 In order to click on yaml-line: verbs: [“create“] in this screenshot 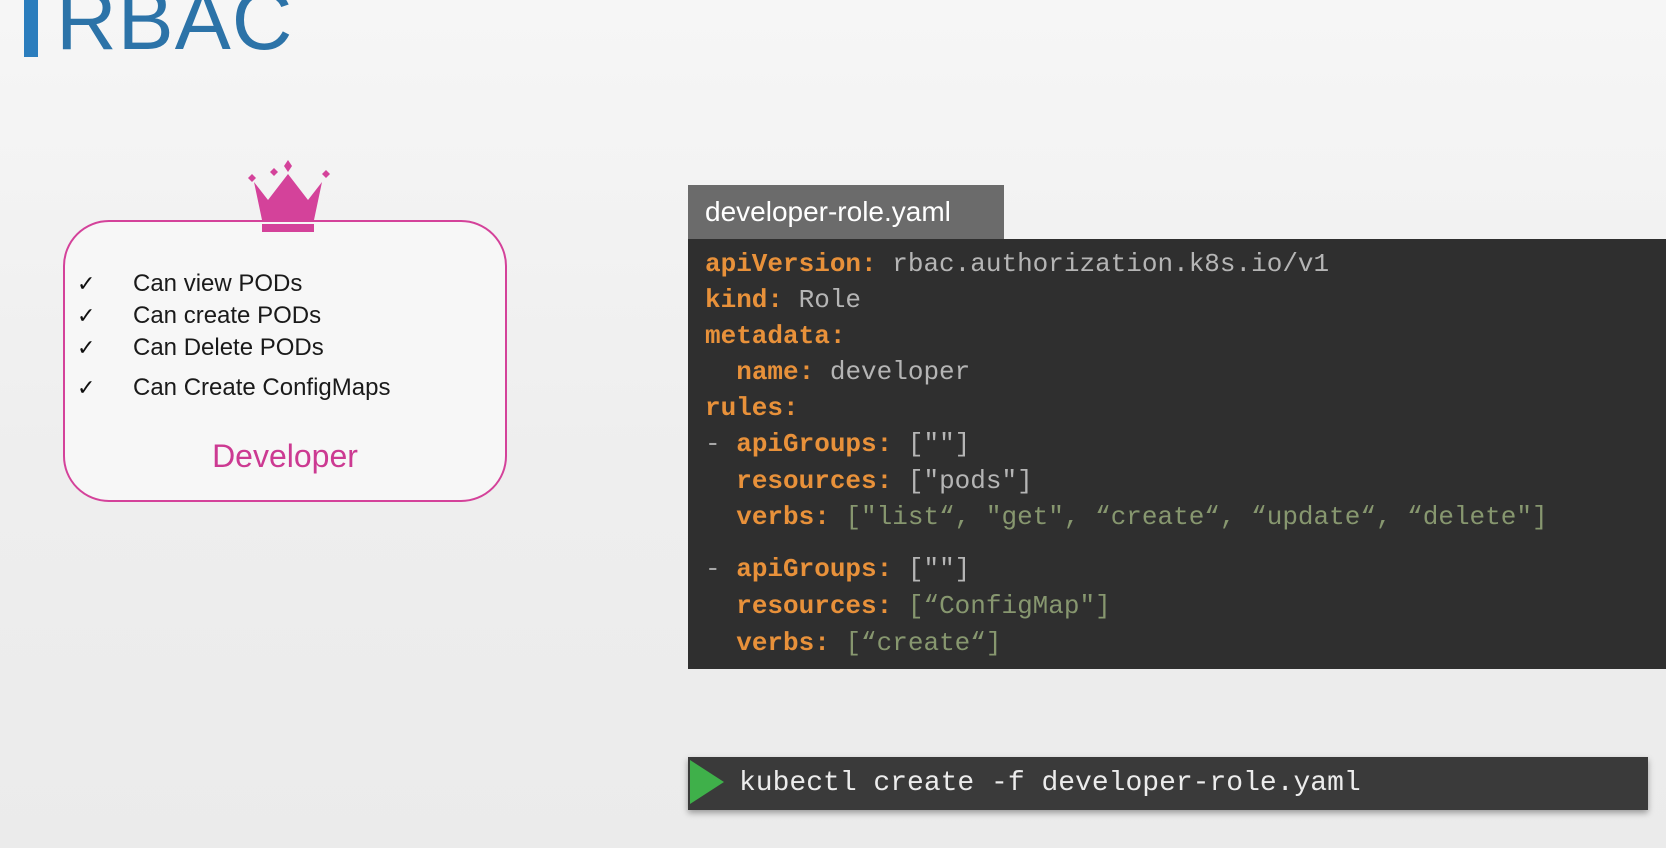, I will do `click(869, 643)`.